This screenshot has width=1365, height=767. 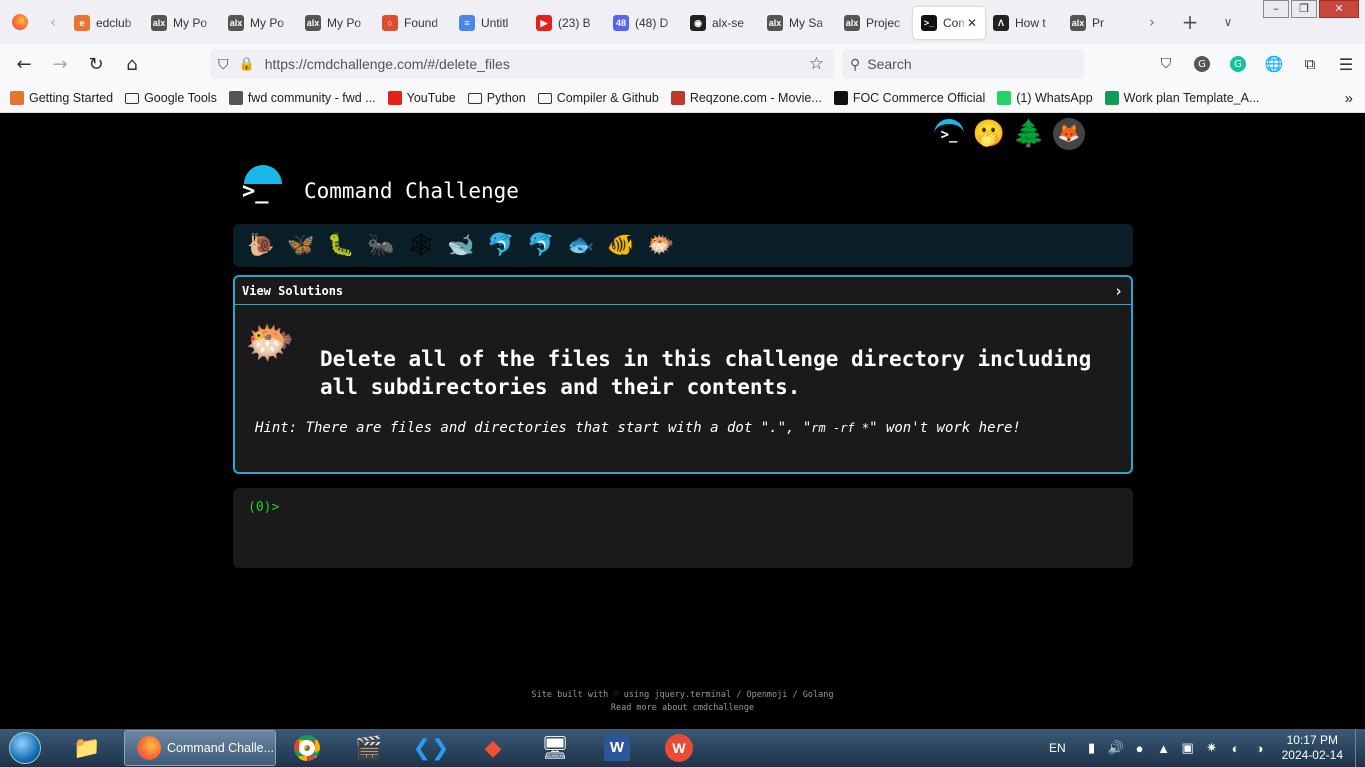 What do you see at coordinates (61, 98) in the screenshot?
I see `bookmark-item: Getting Started` at bounding box center [61, 98].